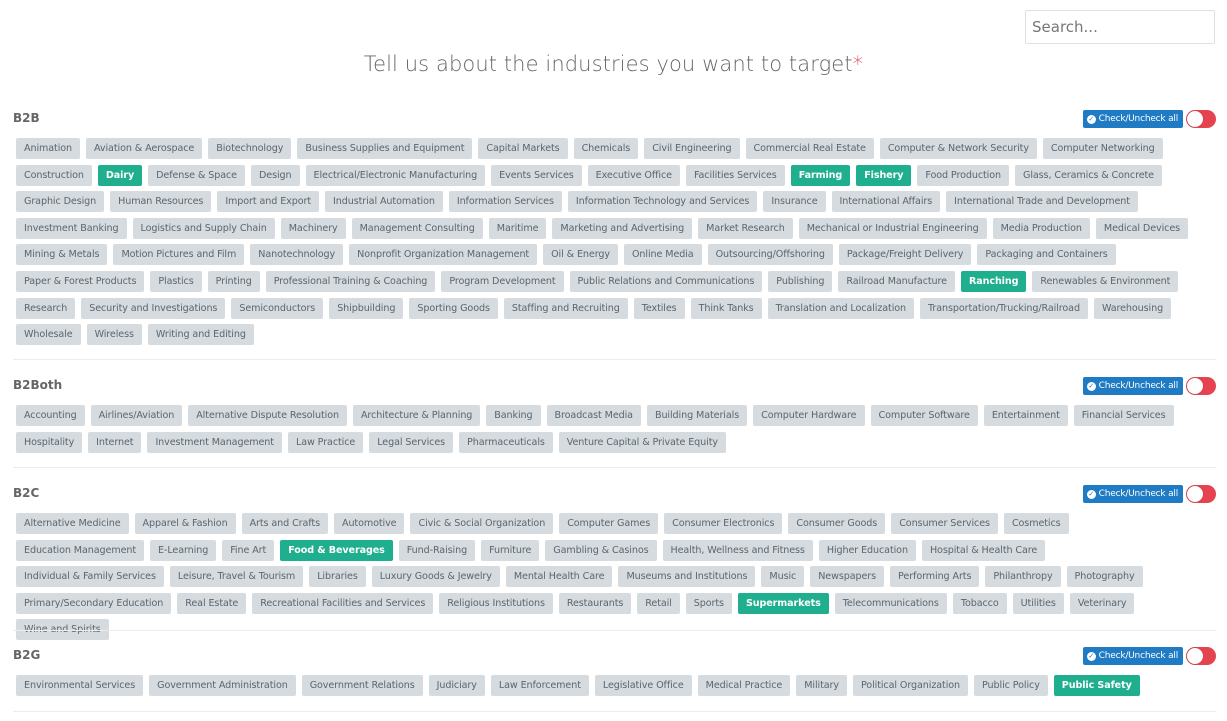  I want to click on industry-tag: Ranching, so click(993, 281).